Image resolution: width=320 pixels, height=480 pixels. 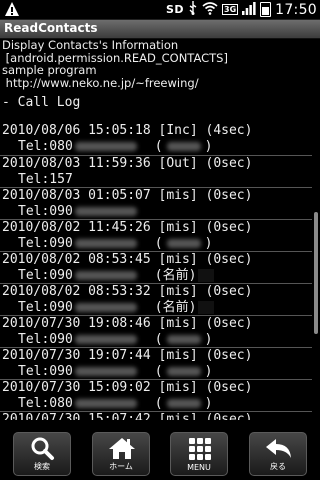 I want to click on status-bar: SD 3G 17:50, so click(x=160, y=10).